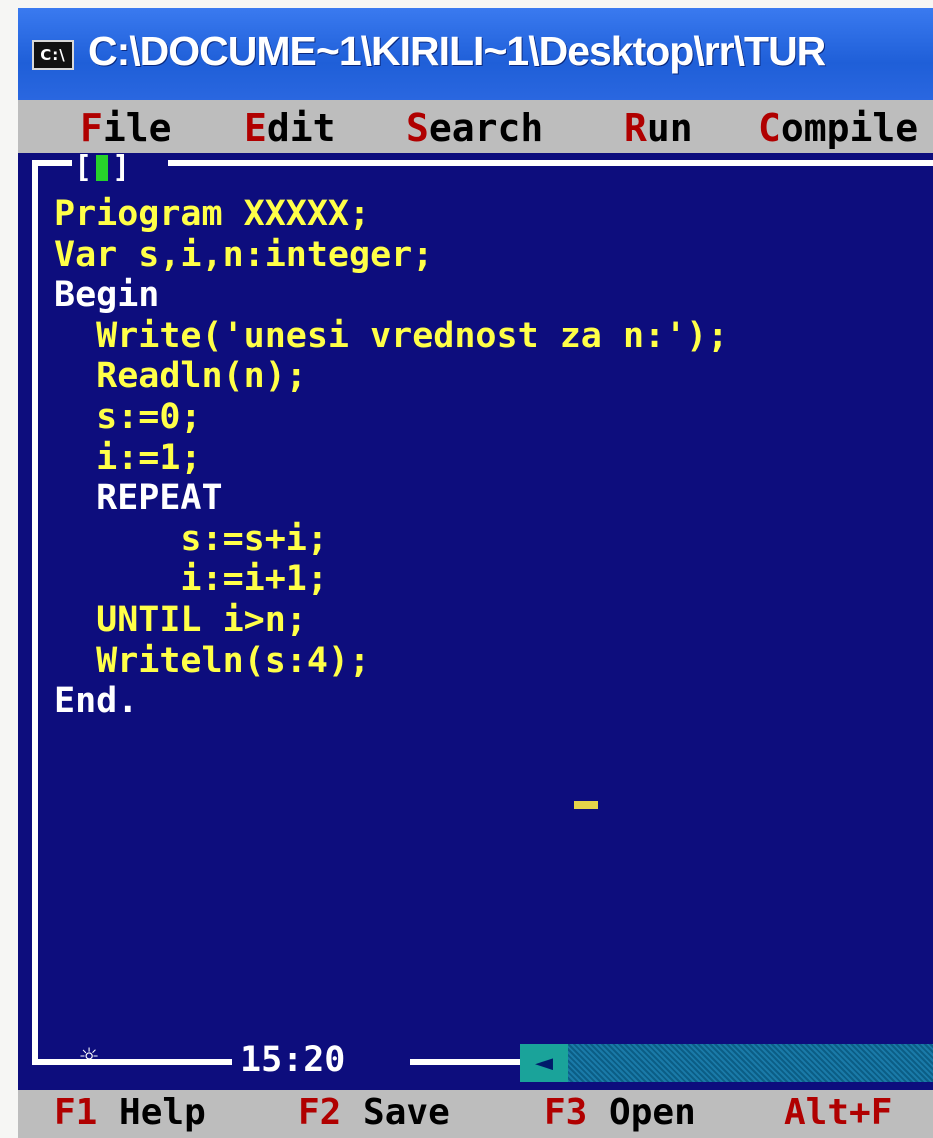 This screenshot has height=1138, width=933. What do you see at coordinates (406, 1112) in the screenshot?
I see `f2-label: Save` at bounding box center [406, 1112].